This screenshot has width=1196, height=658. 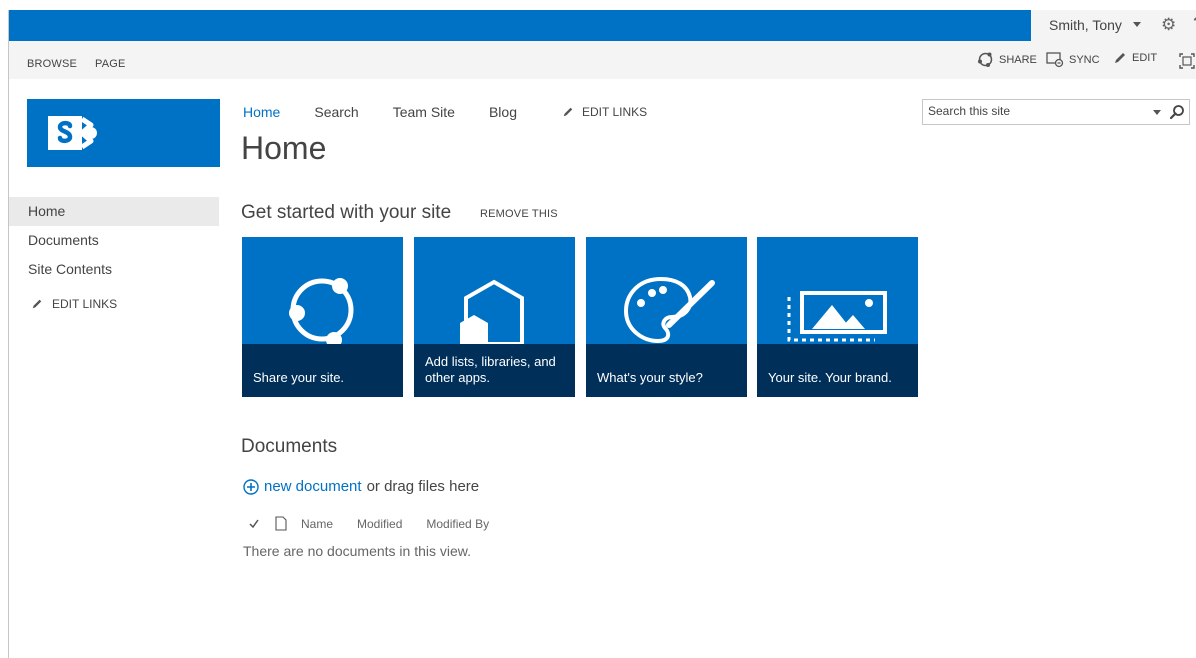 I want to click on new-document-row: new document or drag files here, so click(x=361, y=486).